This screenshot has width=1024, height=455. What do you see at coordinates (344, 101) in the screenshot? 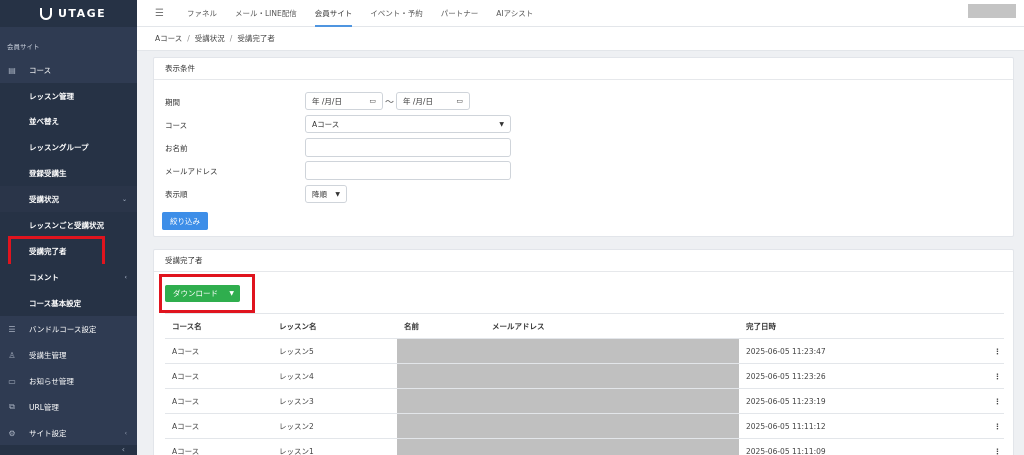
I see `date-from-input: 年 /月/日 ▭` at bounding box center [344, 101].